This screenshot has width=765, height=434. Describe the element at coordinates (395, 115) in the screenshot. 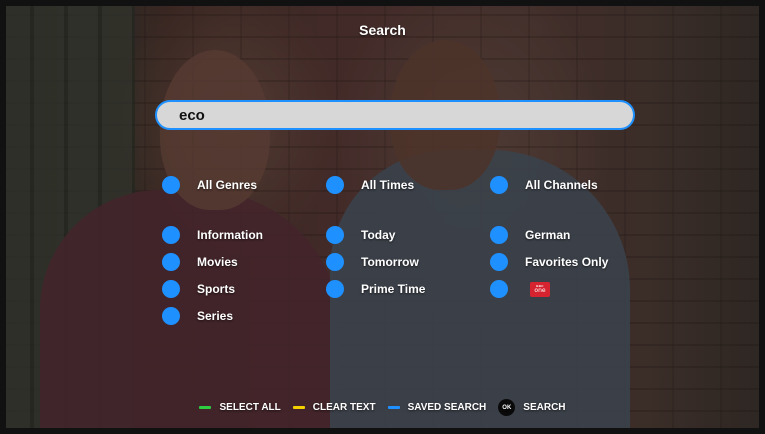

I see `search-input: eco` at that location.